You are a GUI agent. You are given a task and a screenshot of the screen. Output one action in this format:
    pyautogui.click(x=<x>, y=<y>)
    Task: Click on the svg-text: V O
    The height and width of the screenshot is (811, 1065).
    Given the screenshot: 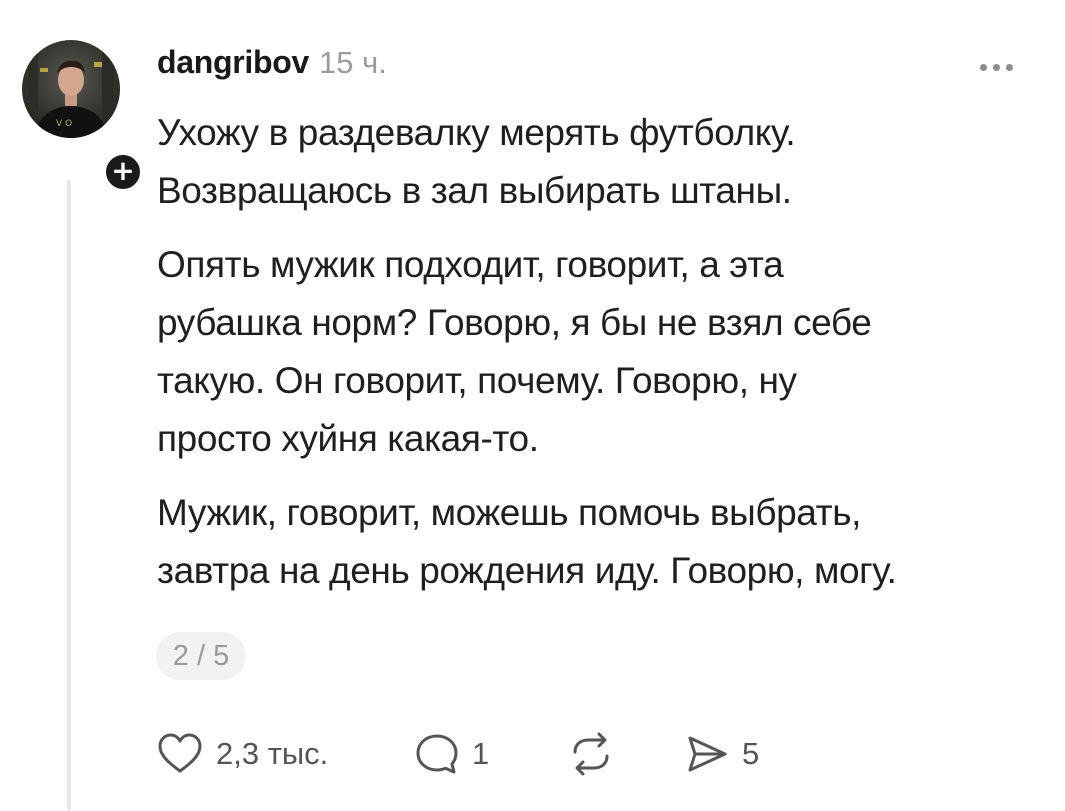 What is the action you would take?
    pyautogui.click(x=64, y=124)
    